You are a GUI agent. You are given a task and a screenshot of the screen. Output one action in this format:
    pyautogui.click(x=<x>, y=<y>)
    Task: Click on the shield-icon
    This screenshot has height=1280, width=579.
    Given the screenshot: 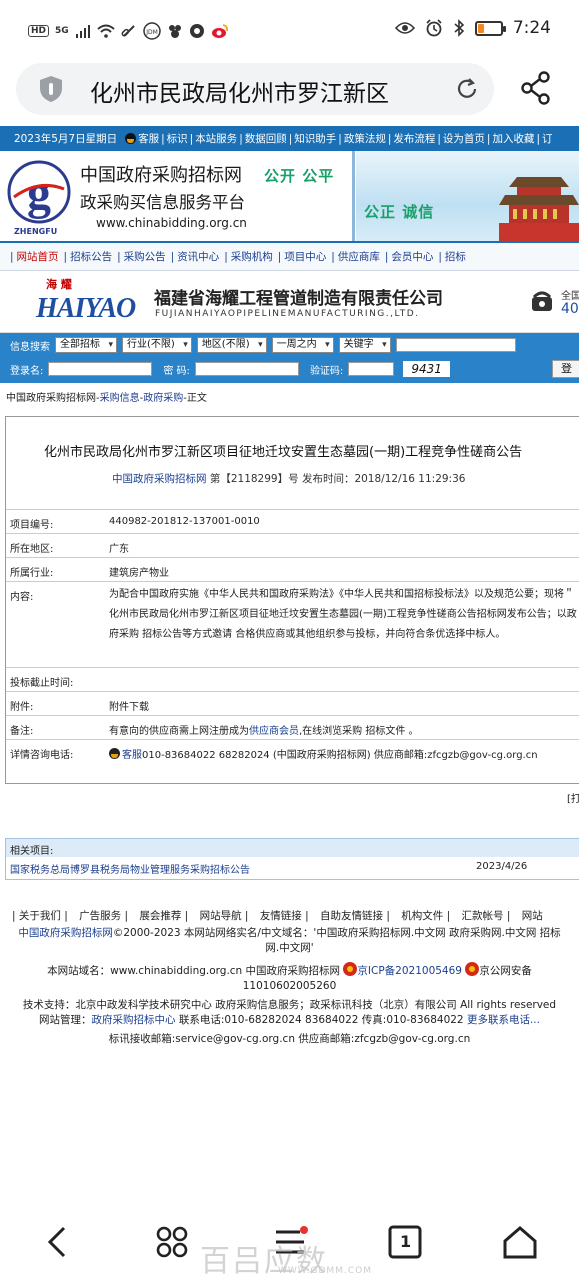 What is the action you would take?
    pyautogui.click(x=51, y=89)
    